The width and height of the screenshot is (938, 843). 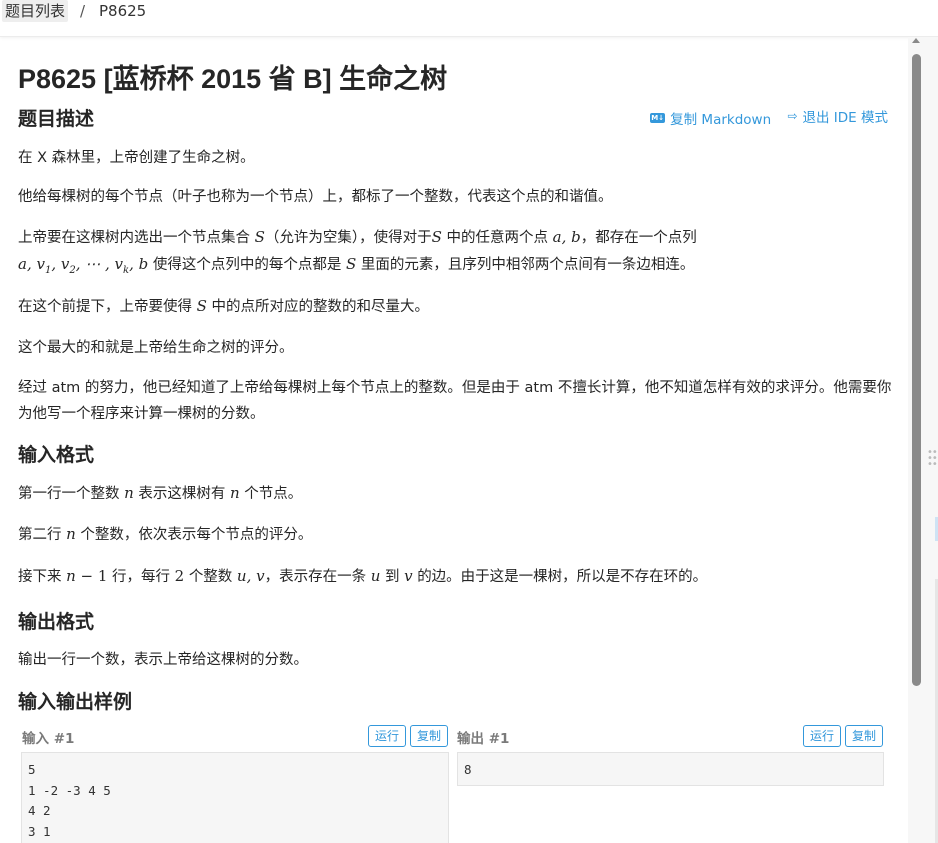 I want to click on math-2: 2, so click(x=179, y=576).